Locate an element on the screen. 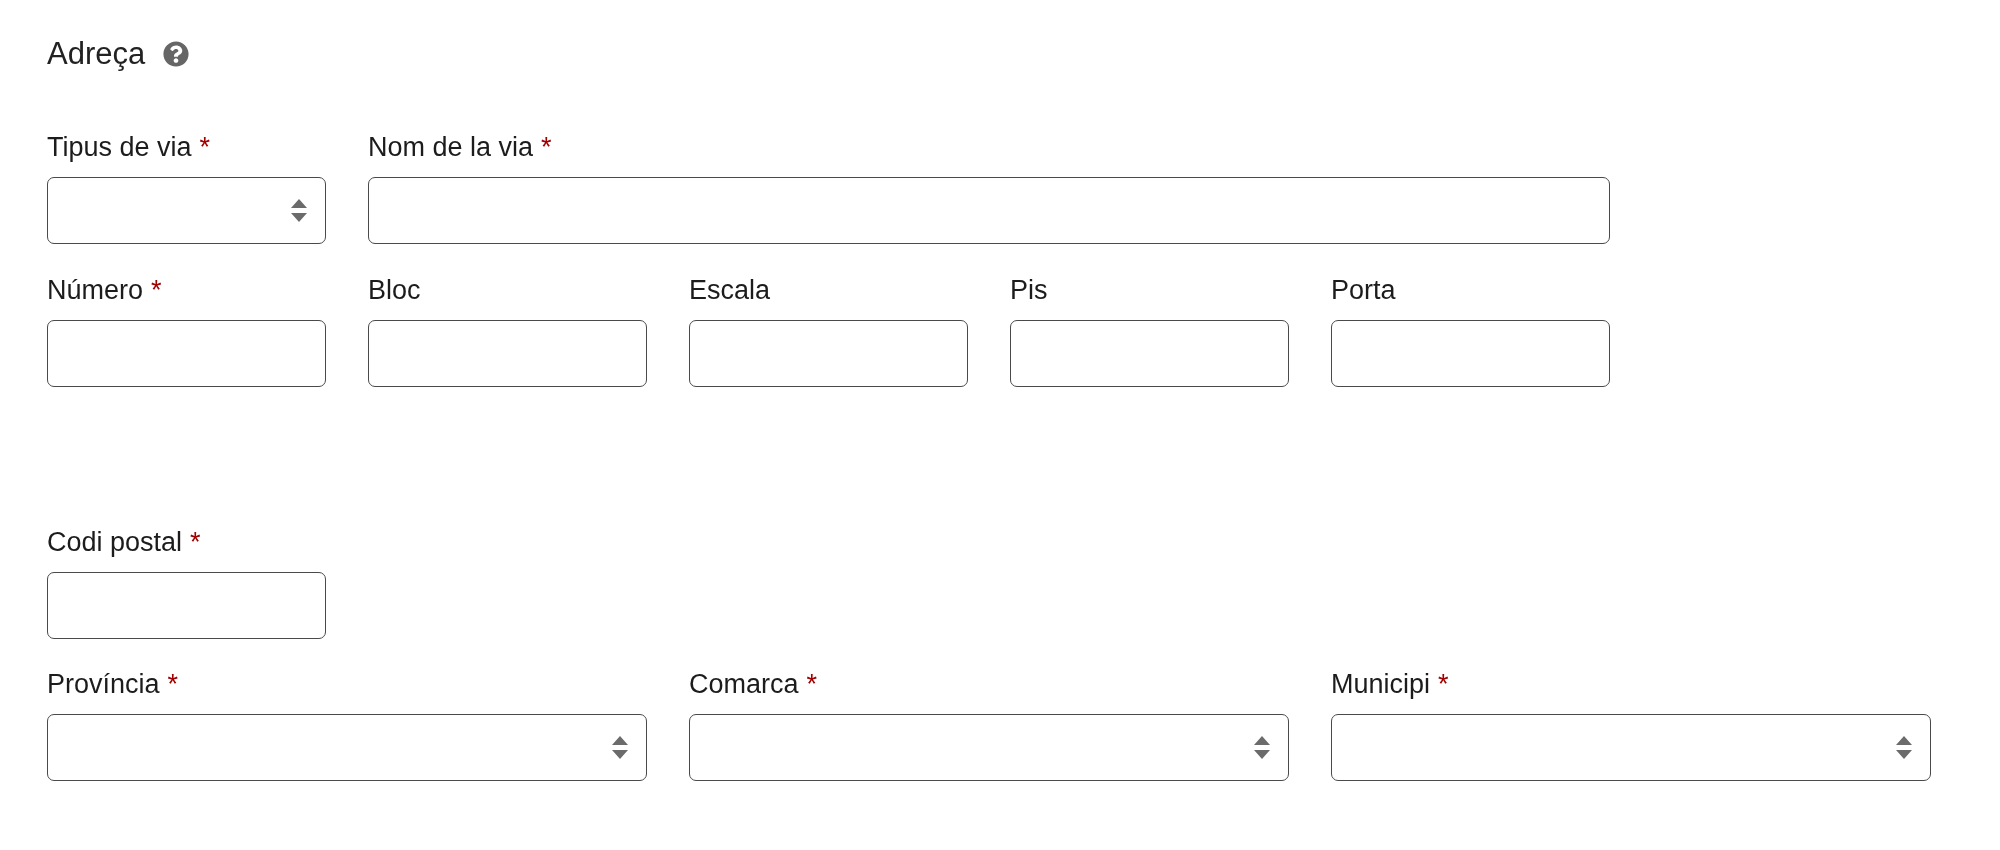  field-label: Codi postal is located at coordinates (115, 542).